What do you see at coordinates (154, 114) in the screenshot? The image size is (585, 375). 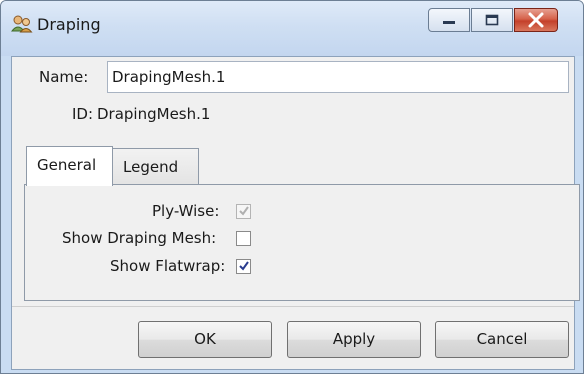 I see `id-value: DrapingMesh.1` at bounding box center [154, 114].